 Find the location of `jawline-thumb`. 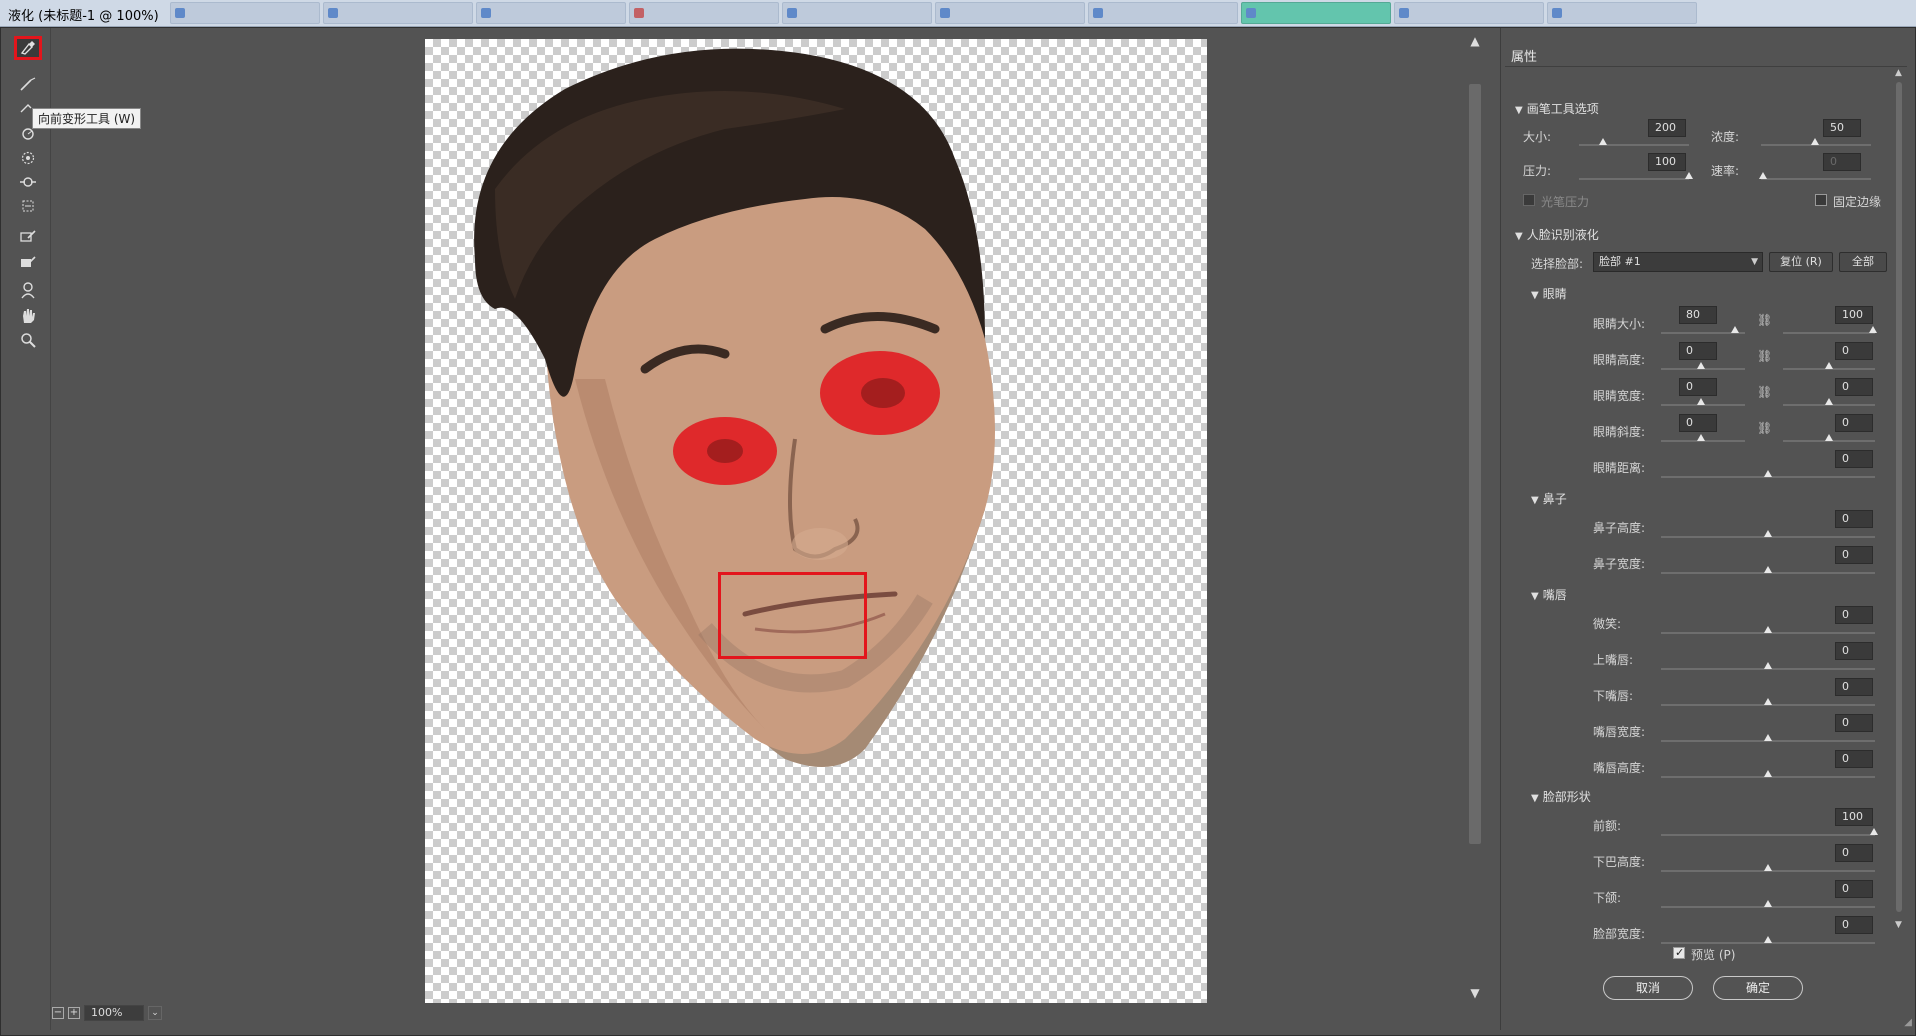

jawline-thumb is located at coordinates (1768, 903).